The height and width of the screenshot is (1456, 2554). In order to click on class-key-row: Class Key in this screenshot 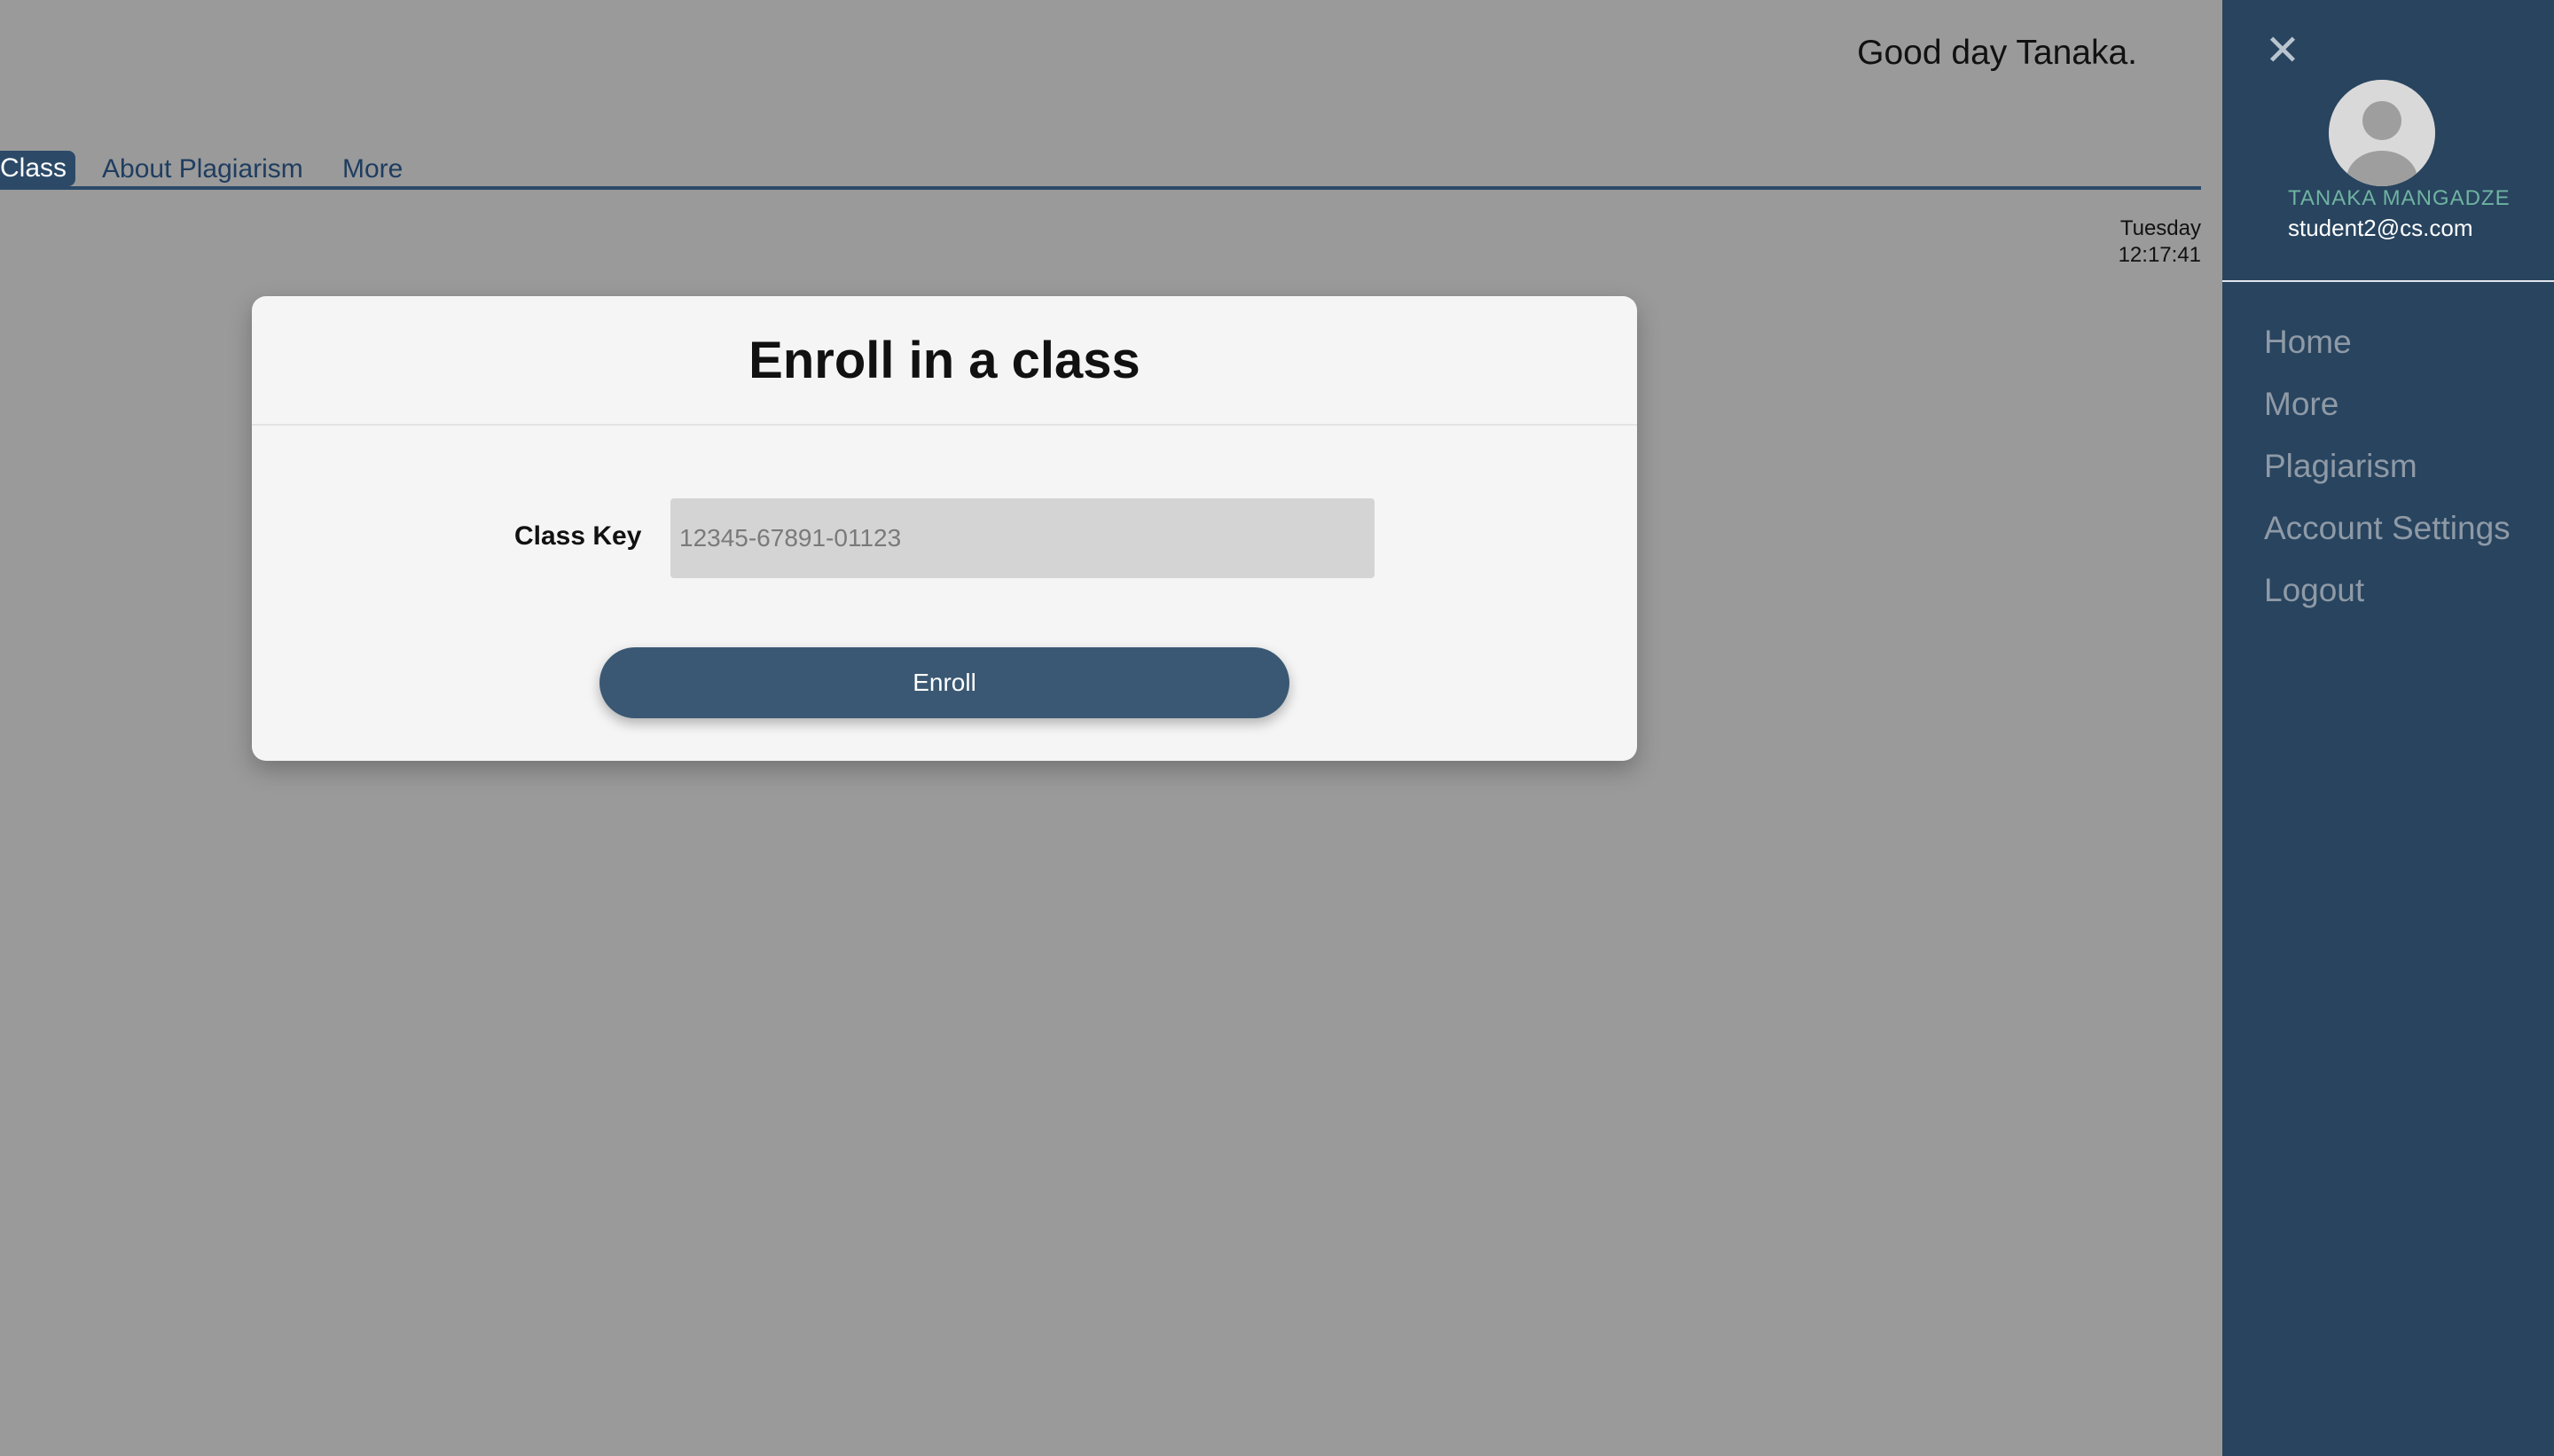, I will do `click(944, 538)`.